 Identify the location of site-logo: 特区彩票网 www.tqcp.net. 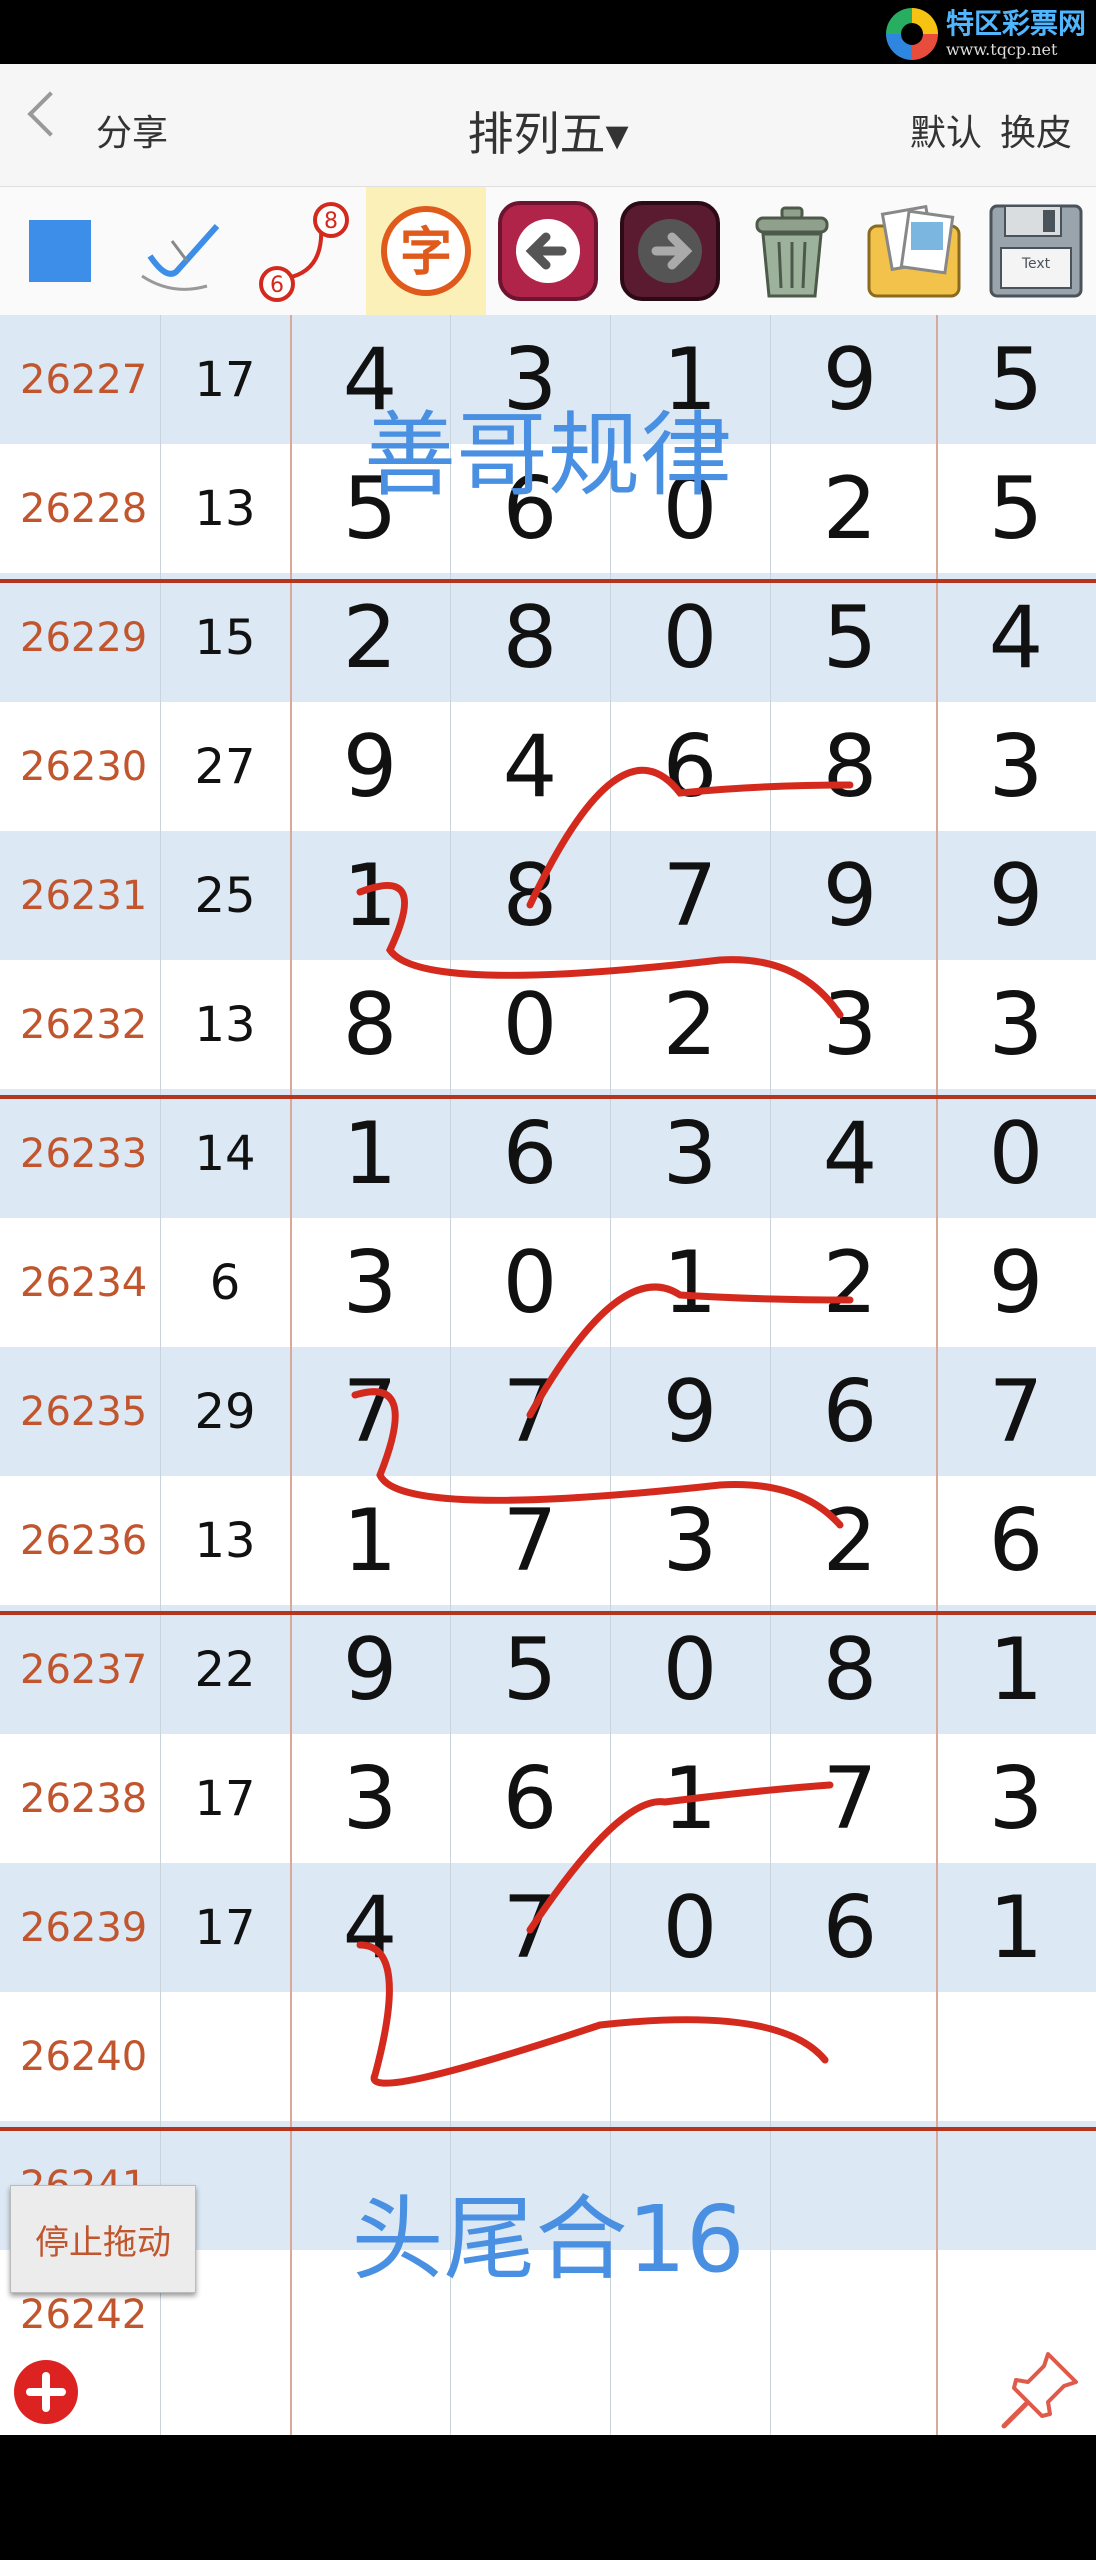
(985, 34).